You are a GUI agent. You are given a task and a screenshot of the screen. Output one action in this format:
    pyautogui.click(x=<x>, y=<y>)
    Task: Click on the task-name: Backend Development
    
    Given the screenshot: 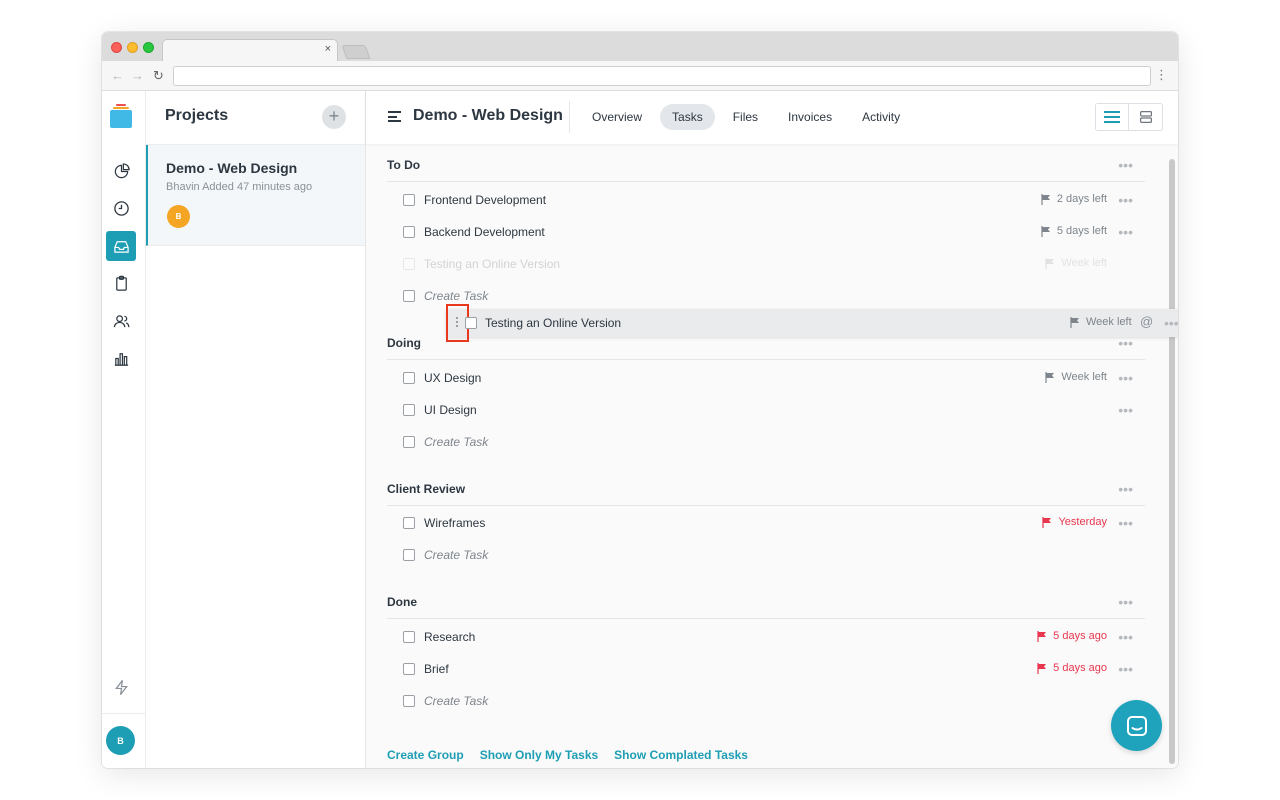 What is the action you would take?
    pyautogui.click(x=484, y=232)
    